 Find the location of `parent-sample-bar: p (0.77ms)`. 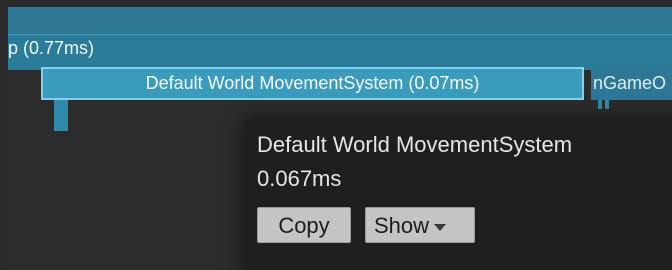

parent-sample-bar: p (0.77ms) is located at coordinates (340, 52).